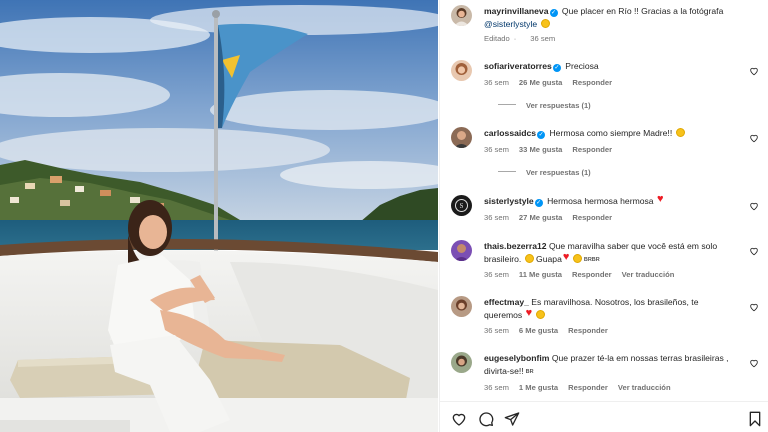  What do you see at coordinates (520, 38) in the screenshot?
I see `caption-meta: Editado · 36 sem` at bounding box center [520, 38].